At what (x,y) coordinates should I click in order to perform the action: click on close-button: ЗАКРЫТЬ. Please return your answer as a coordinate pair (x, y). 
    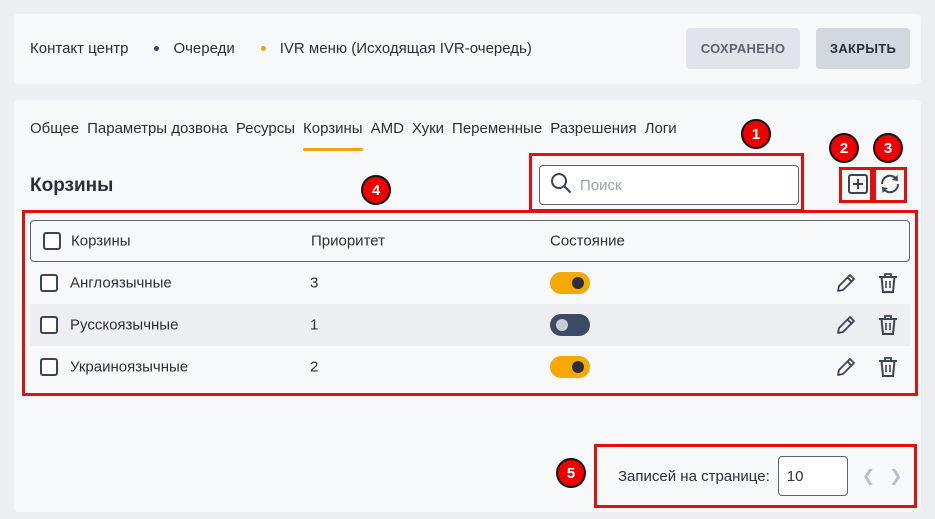
    Looking at the image, I should click on (863, 48).